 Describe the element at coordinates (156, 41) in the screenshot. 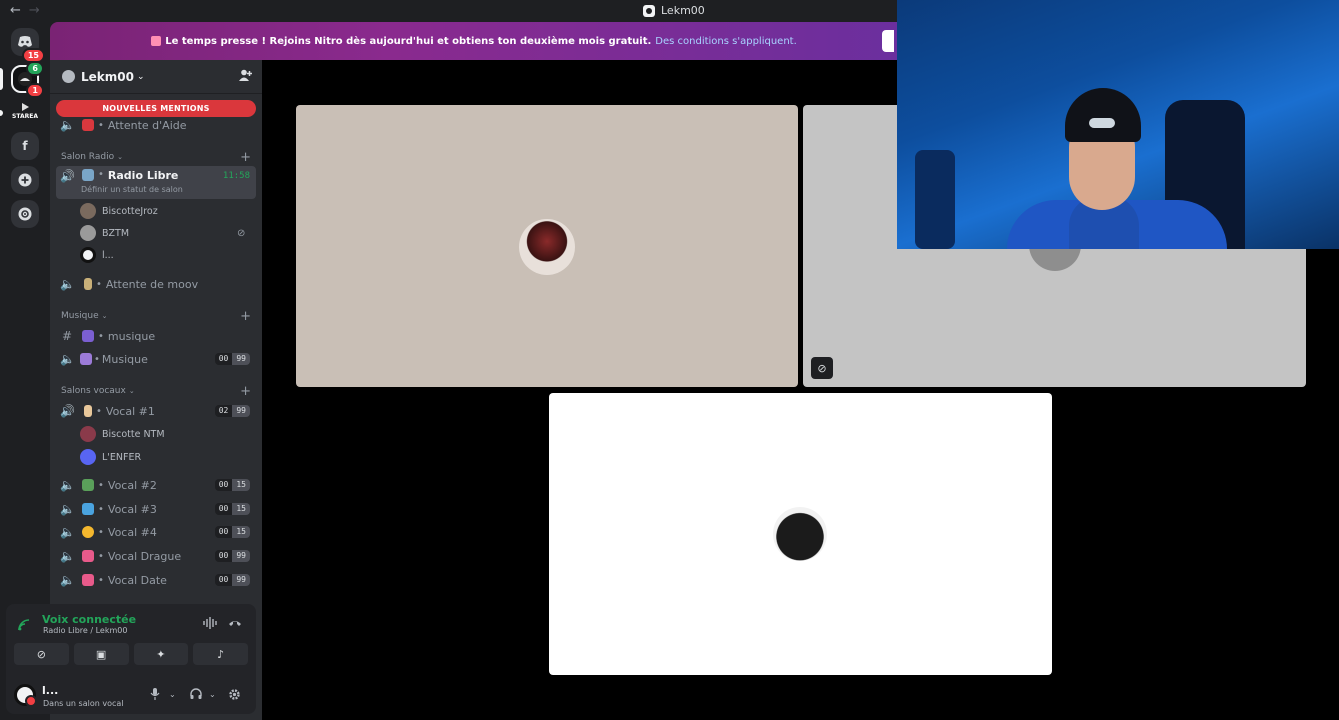

I see `gift-icon` at that location.